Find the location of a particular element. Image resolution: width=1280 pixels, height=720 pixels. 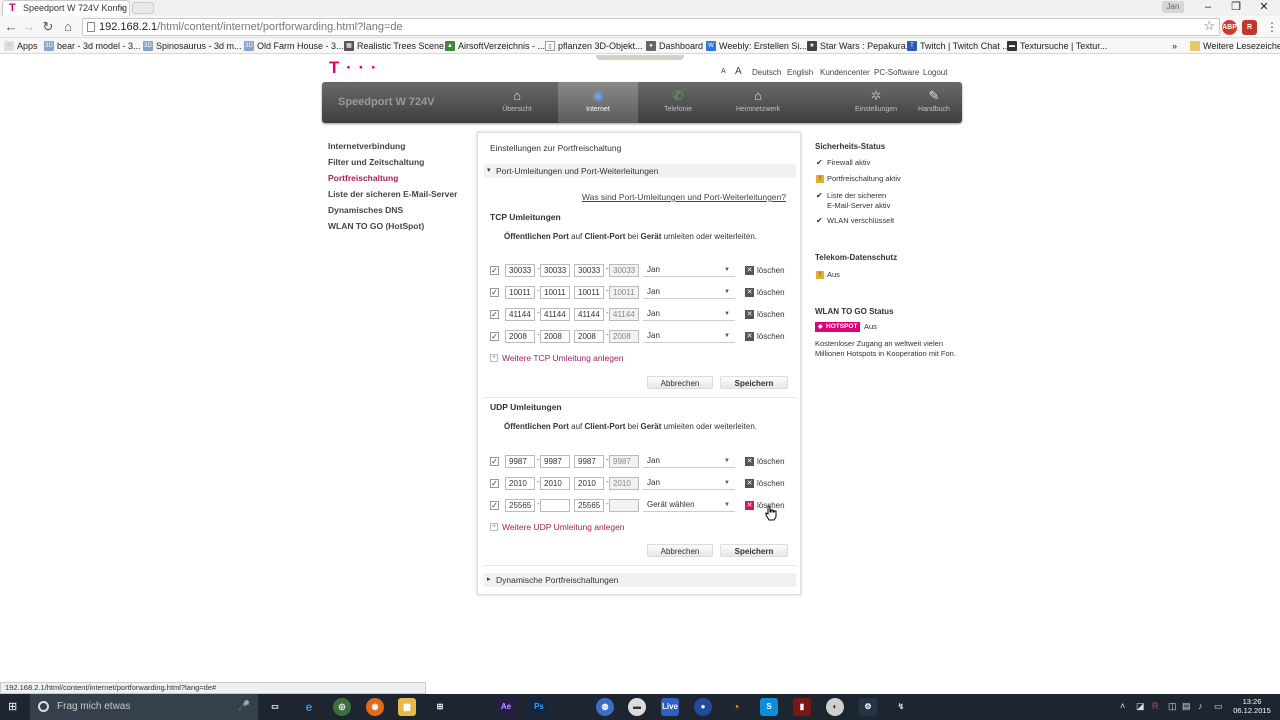

edge-icon: e is located at coordinates (309, 707).